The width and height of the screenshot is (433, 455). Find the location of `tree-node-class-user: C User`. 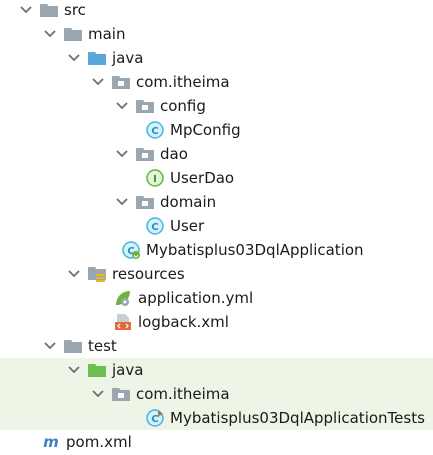

tree-node-class-user: C User is located at coordinates (216, 226).